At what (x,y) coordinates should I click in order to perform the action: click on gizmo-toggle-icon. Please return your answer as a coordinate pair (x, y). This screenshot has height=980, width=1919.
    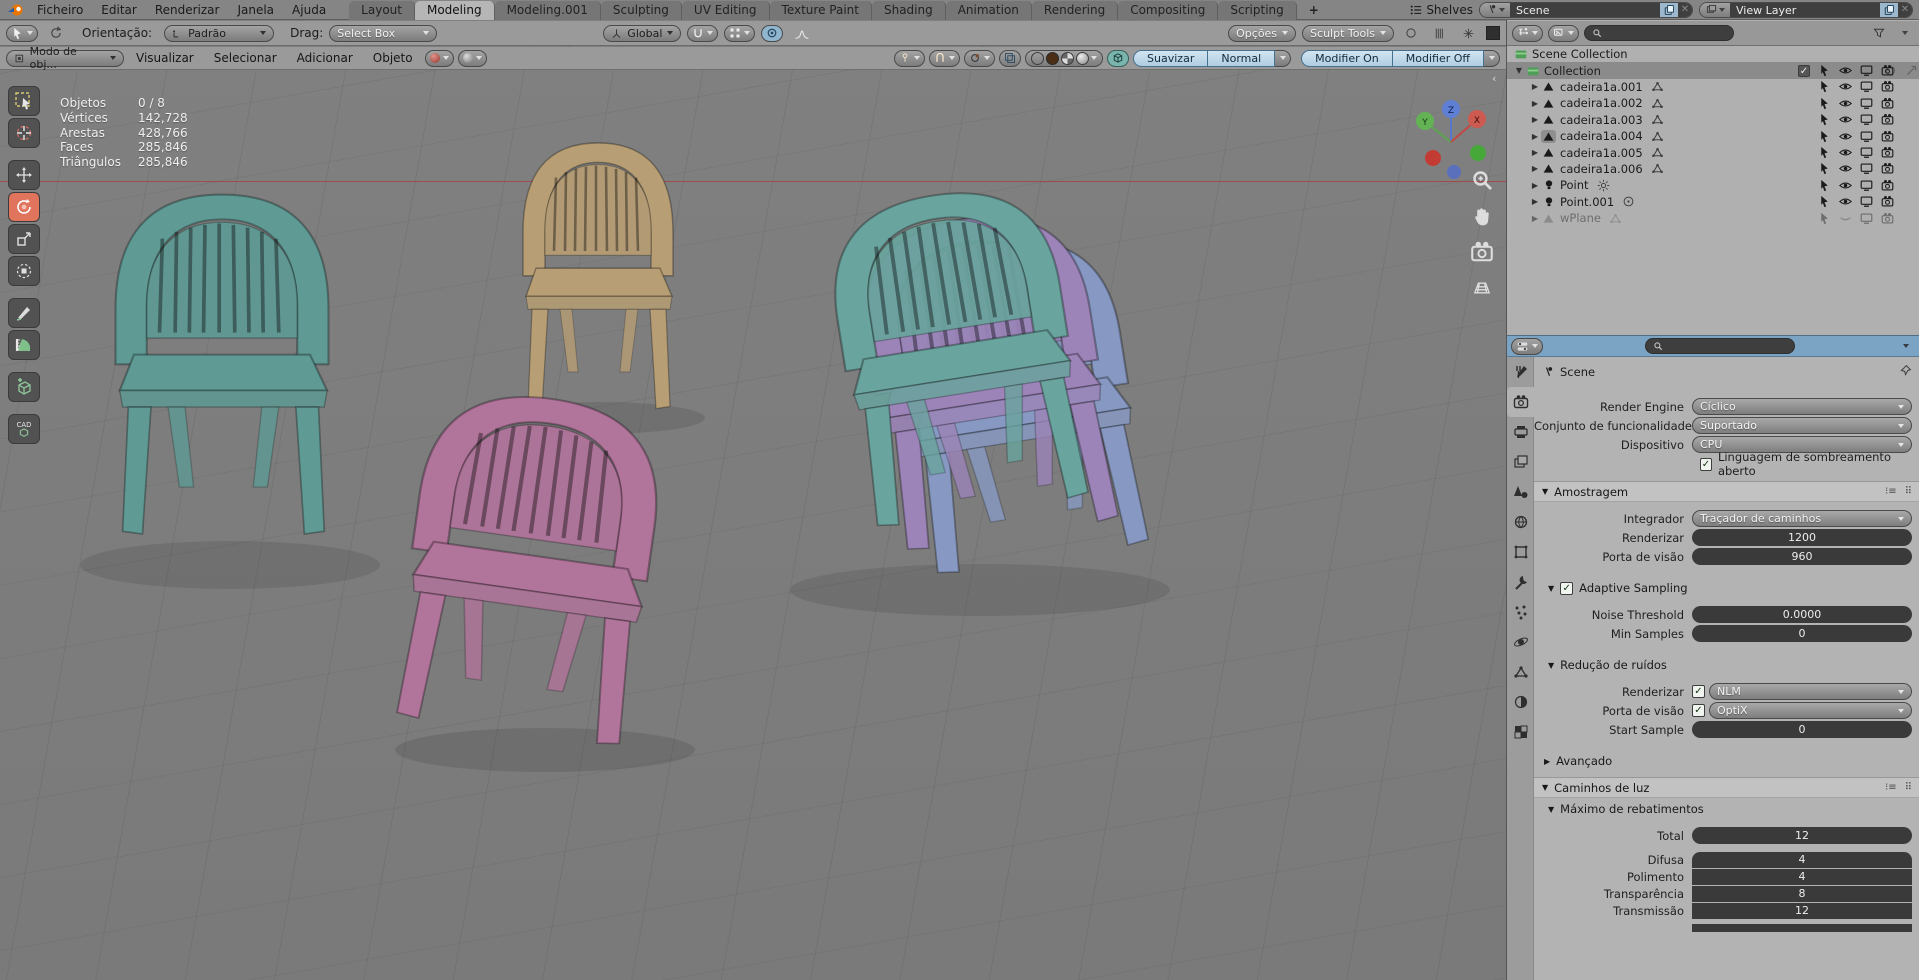
    Looking at the image, I should click on (1411, 33).